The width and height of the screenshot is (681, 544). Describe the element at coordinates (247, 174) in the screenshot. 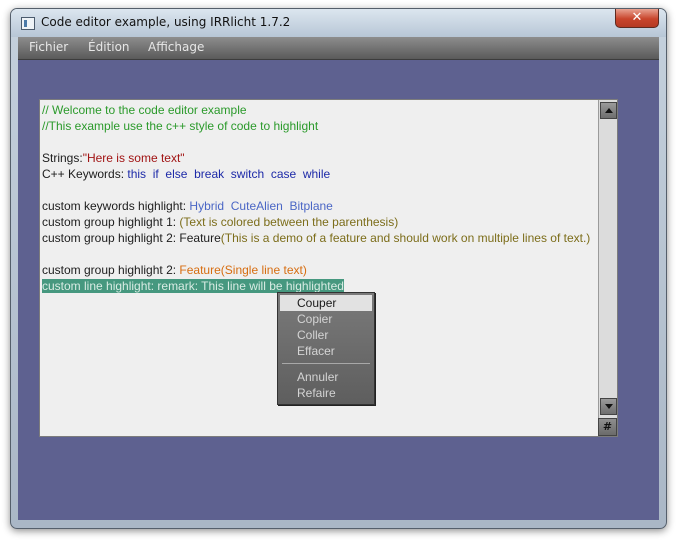

I see `keyword: switch` at that location.